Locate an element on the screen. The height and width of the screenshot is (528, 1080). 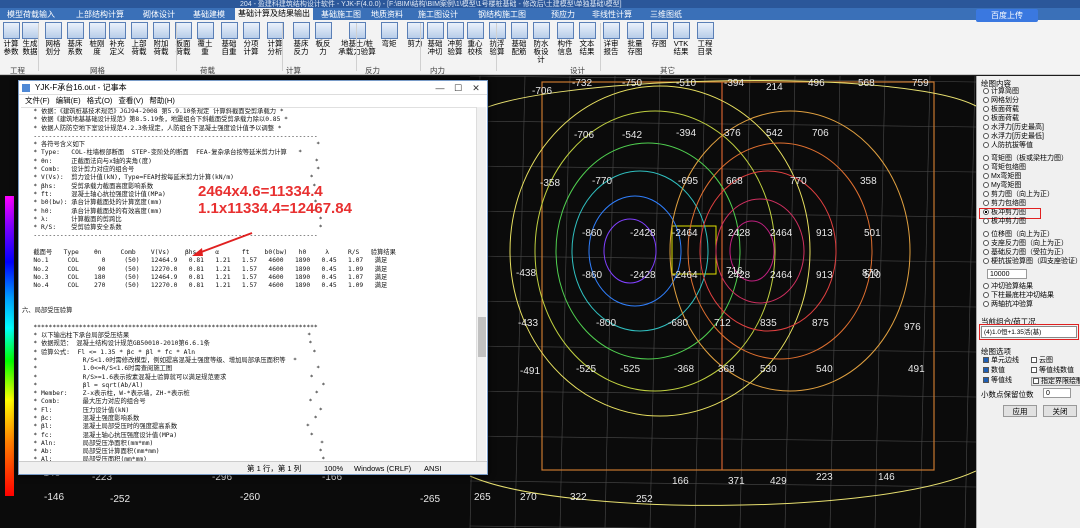
option-label: 剪力包络图 is located at coordinates (1008, 203).